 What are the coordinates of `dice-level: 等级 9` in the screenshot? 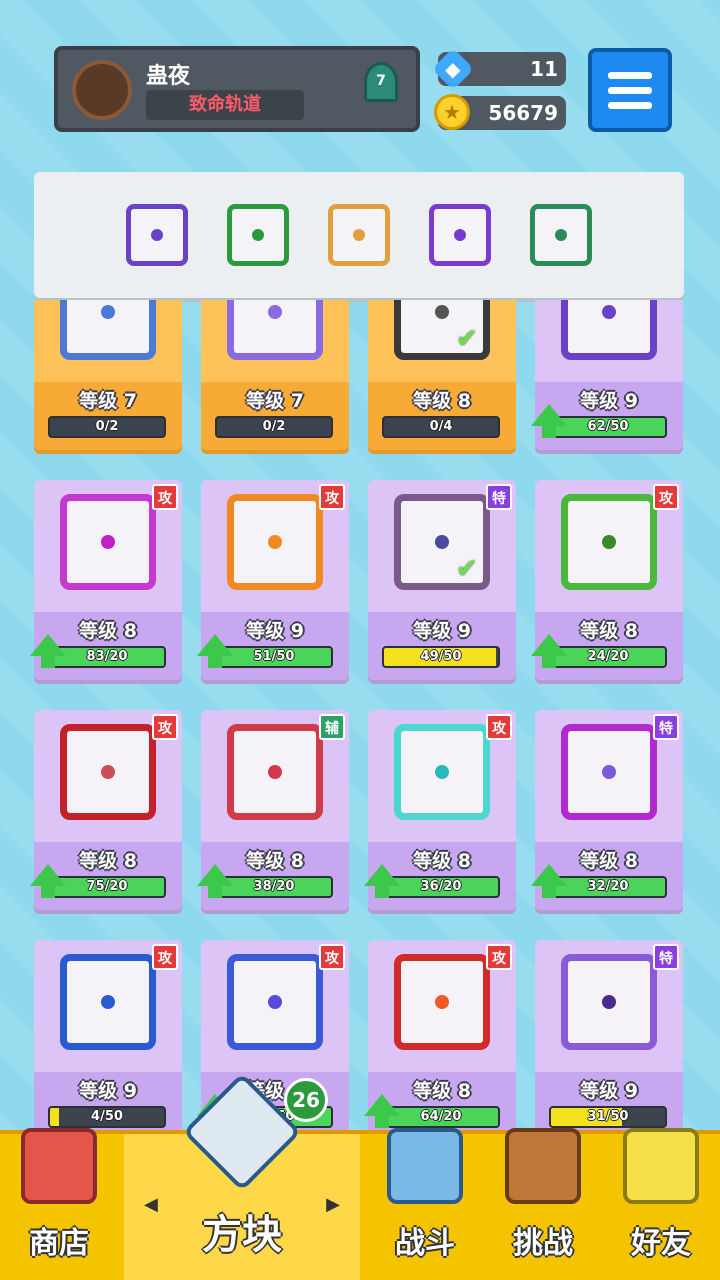 It's located at (609, 1091).